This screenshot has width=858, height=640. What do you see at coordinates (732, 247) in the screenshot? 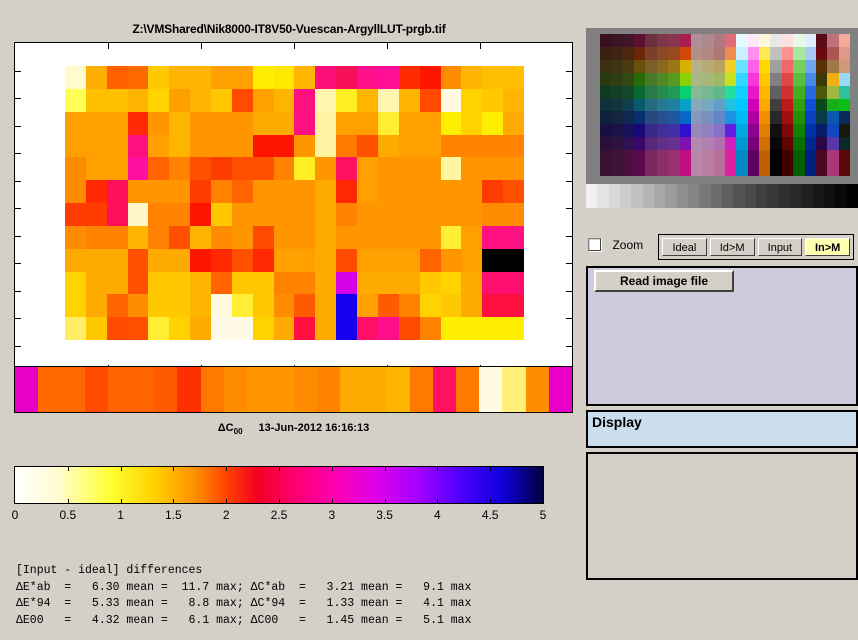
I see `view-button-id-m: Id>M` at bounding box center [732, 247].